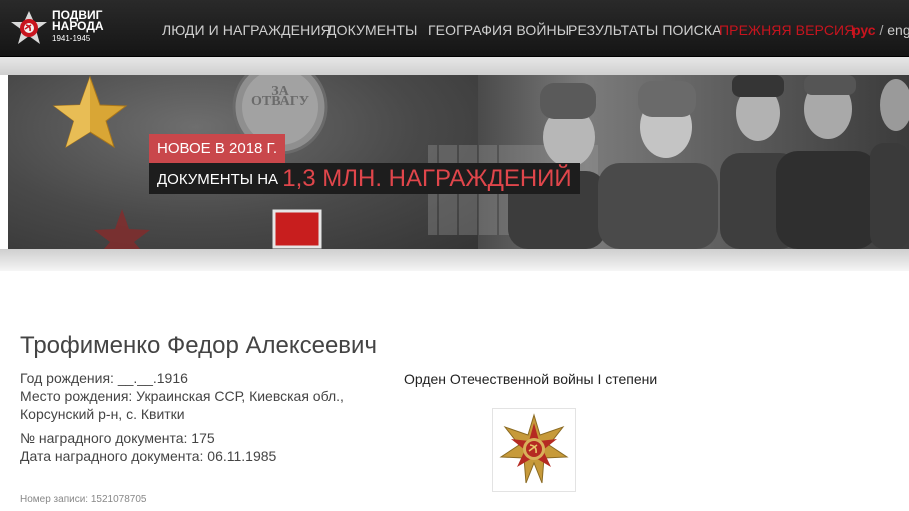 Image resolution: width=909 pixels, height=511 pixels. Describe the element at coordinates (297, 229) in the screenshot. I see `red-ribbon-icon` at that location.